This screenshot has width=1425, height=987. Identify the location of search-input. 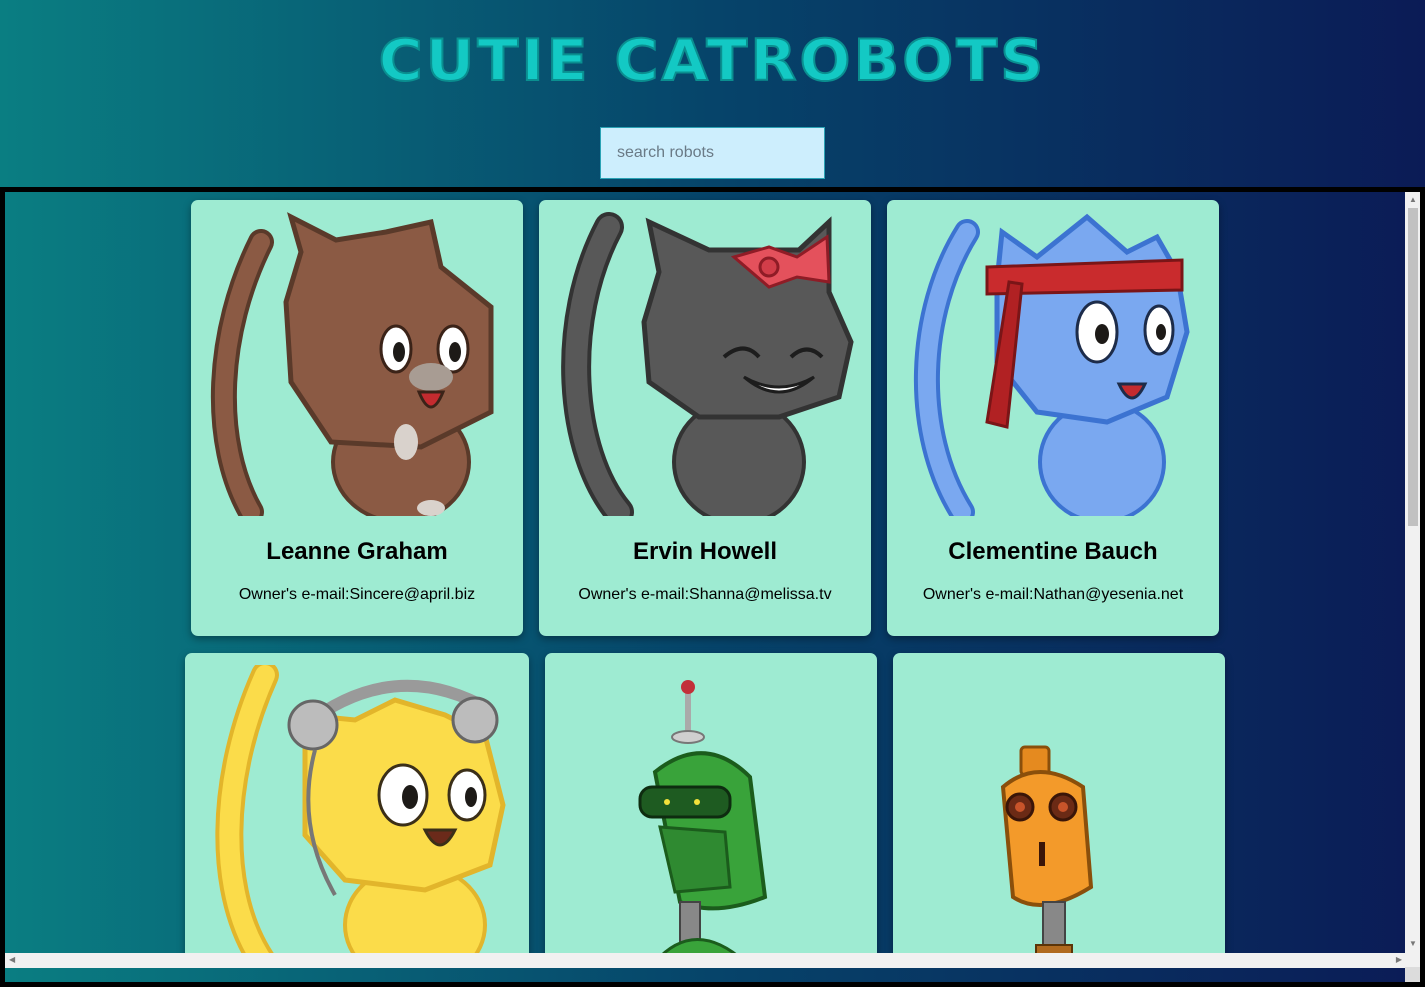
(712, 153).